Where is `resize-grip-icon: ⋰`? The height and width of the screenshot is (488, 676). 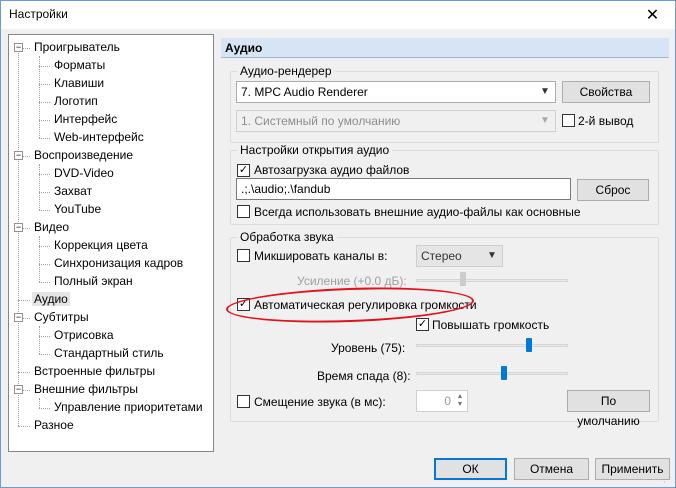 resize-grip-icon: ⋰ is located at coordinates (668, 480).